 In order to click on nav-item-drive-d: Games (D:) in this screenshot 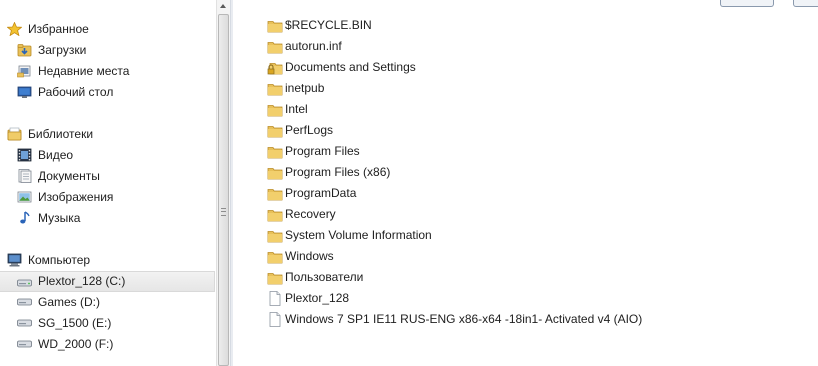, I will do `click(107, 302)`.